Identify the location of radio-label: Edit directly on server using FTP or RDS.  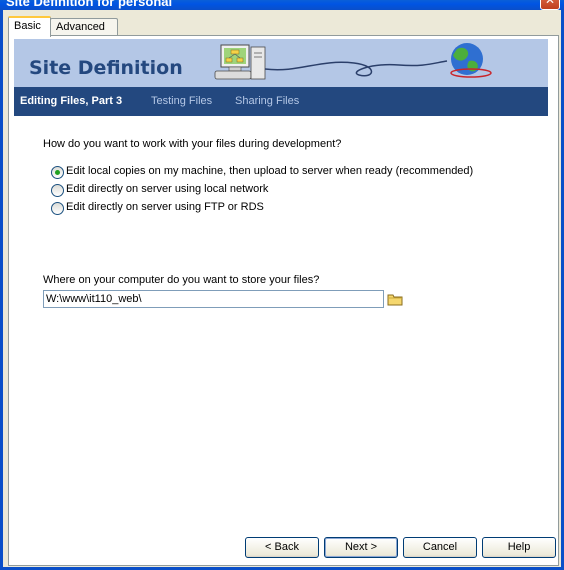
(165, 207).